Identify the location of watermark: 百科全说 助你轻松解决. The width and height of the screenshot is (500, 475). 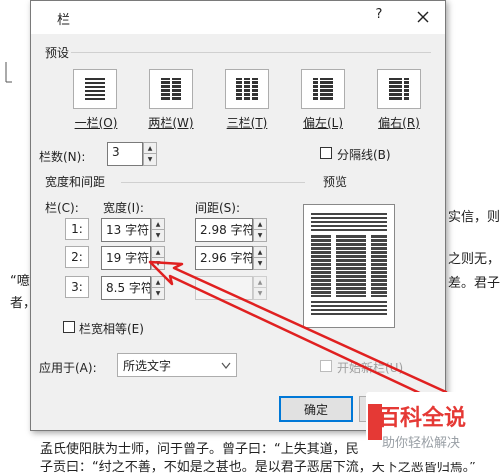
(433, 427).